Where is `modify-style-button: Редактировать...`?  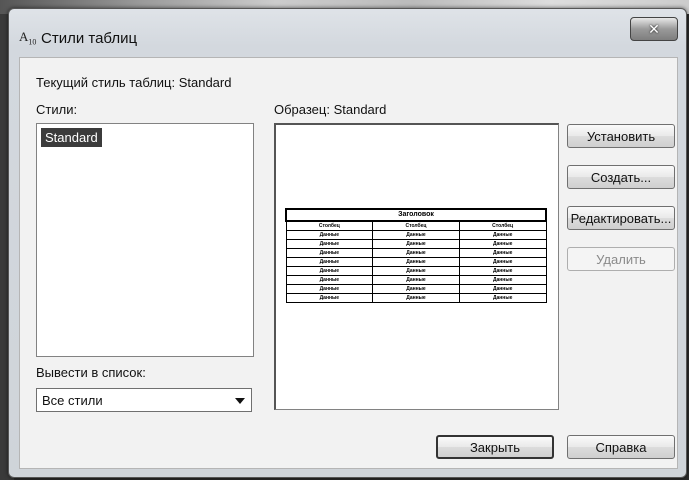 modify-style-button: Редактировать... is located at coordinates (621, 218).